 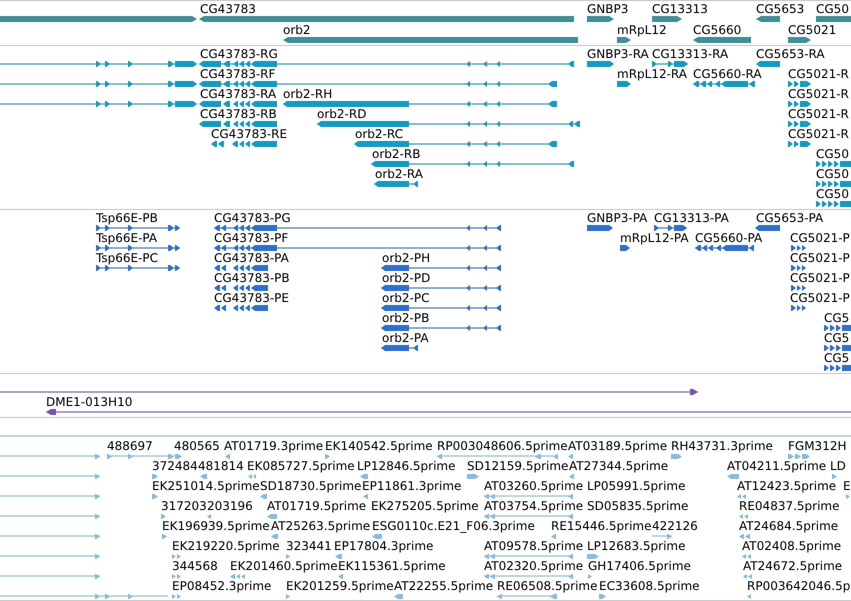 I want to click on feature-label: CG13313-RA, so click(x=690, y=54).